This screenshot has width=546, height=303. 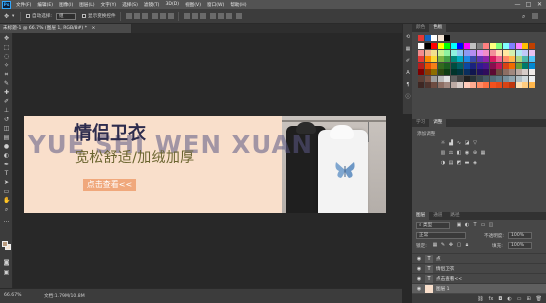 What do you see at coordinates (187, 16) in the screenshot?
I see `distribute-top-icon` at bounding box center [187, 16].